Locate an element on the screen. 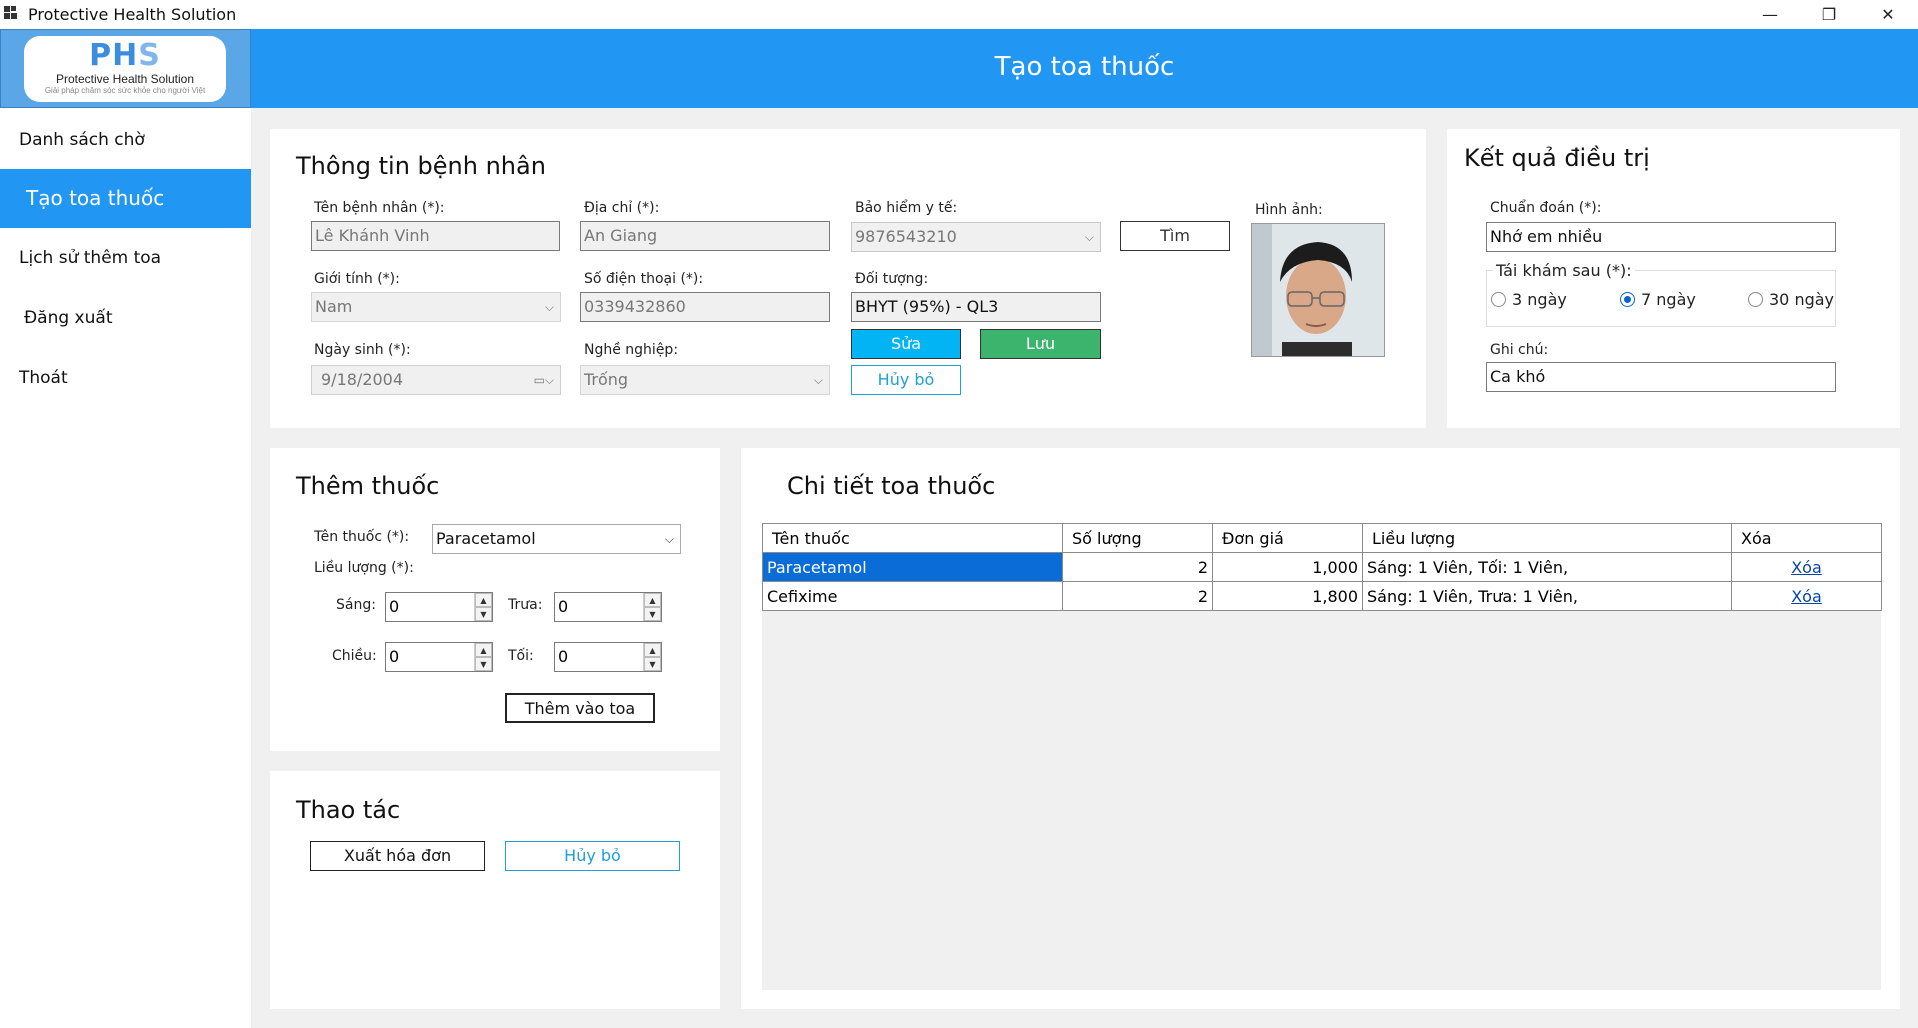  sidebar-item-history: Lịch sử thêm toa is located at coordinates (125, 258).